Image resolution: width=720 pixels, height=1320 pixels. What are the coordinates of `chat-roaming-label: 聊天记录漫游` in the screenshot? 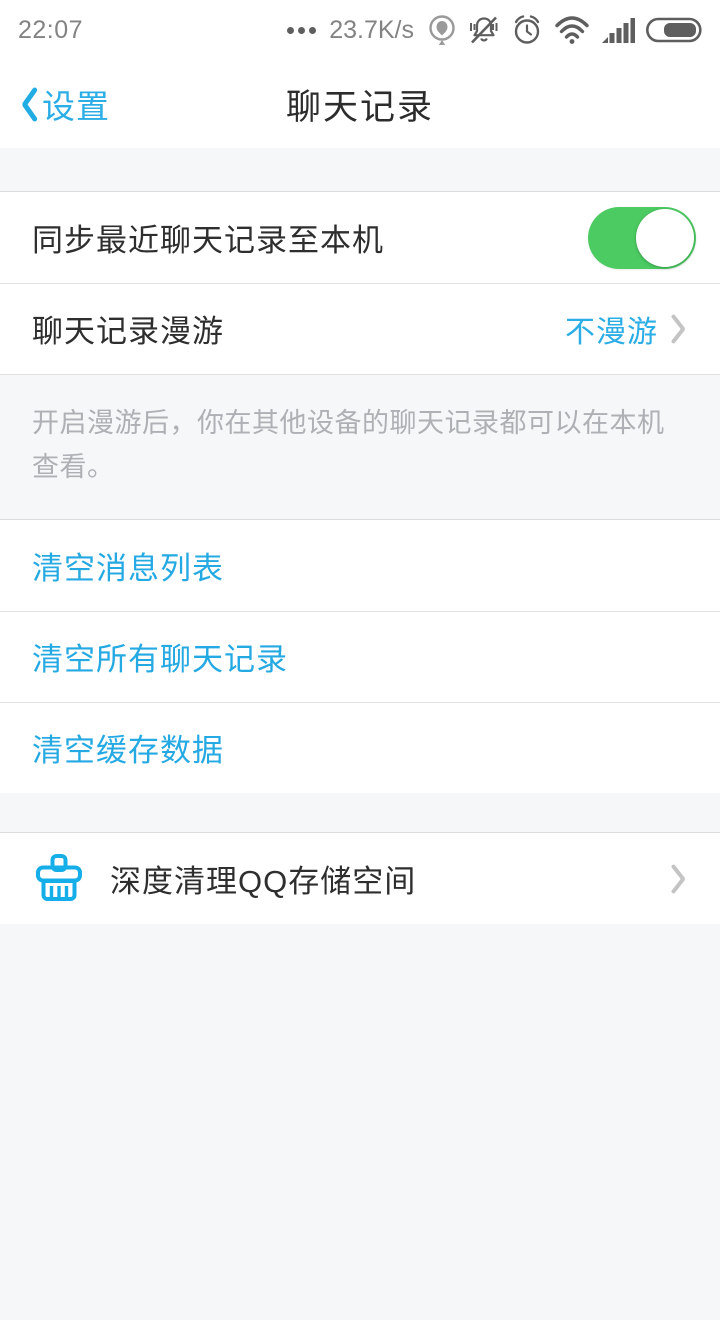 It's located at (128, 331).